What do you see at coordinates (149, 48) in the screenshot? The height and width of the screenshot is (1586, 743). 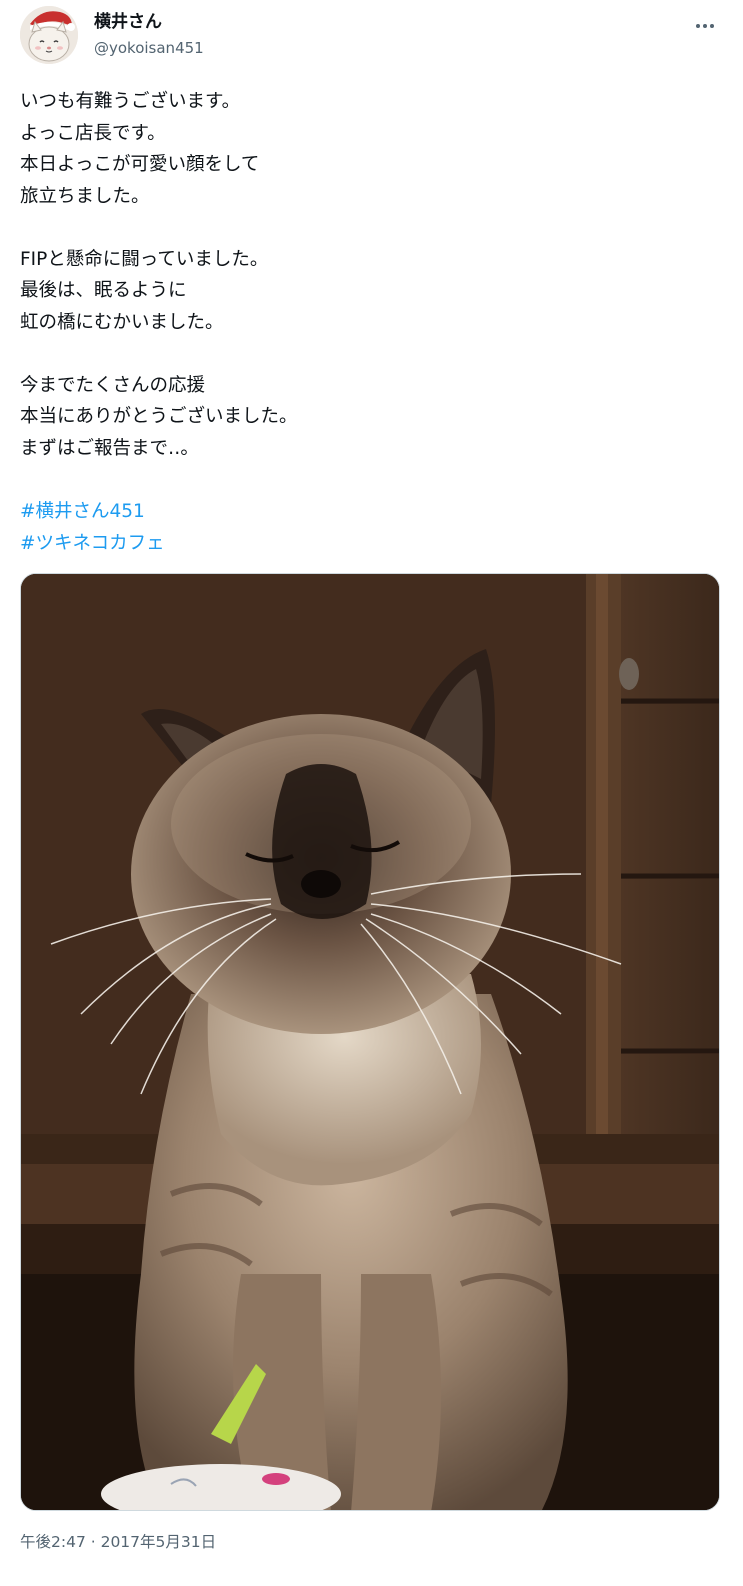 I see `author-handle: @yokoisan451` at bounding box center [149, 48].